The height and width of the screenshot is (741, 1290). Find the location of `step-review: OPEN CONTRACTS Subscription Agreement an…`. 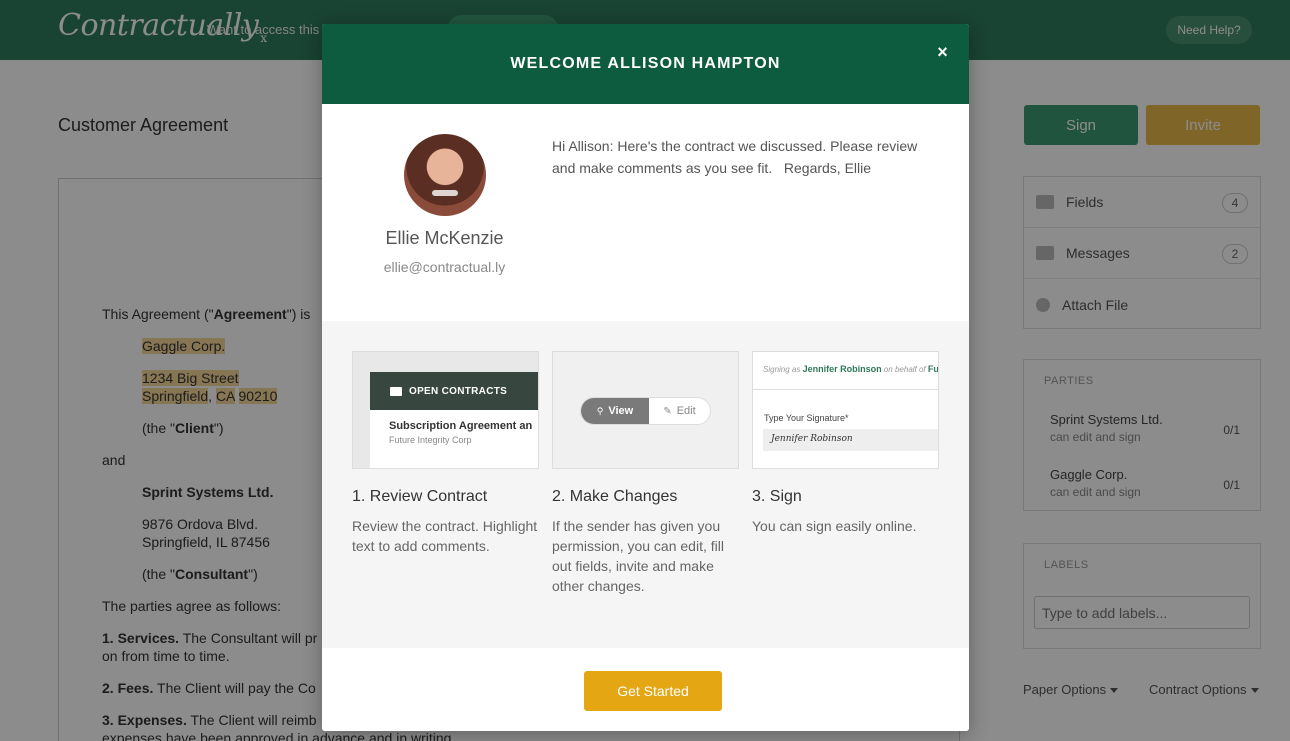

step-review: OPEN CONTRACTS Subscription Agreement an… is located at coordinates (445, 453).